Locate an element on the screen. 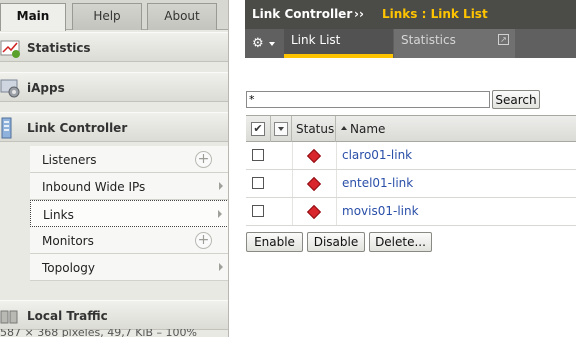 The height and width of the screenshot is (337, 576). table-row: movis01-link is located at coordinates (411, 212).